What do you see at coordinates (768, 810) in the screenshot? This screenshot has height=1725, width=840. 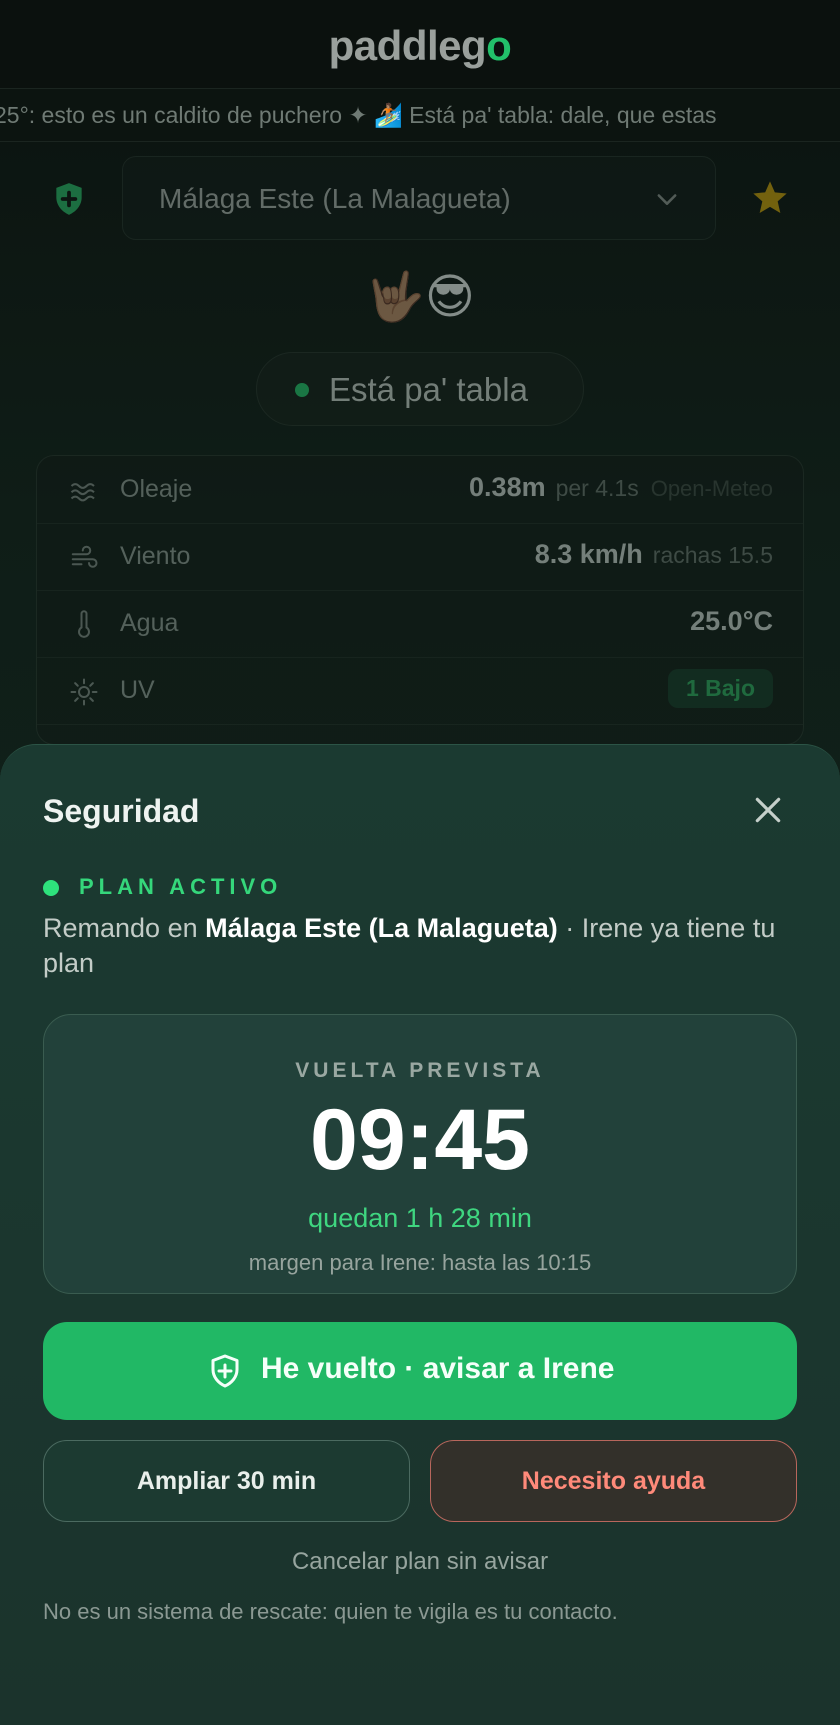 I see `close-icon` at bounding box center [768, 810].